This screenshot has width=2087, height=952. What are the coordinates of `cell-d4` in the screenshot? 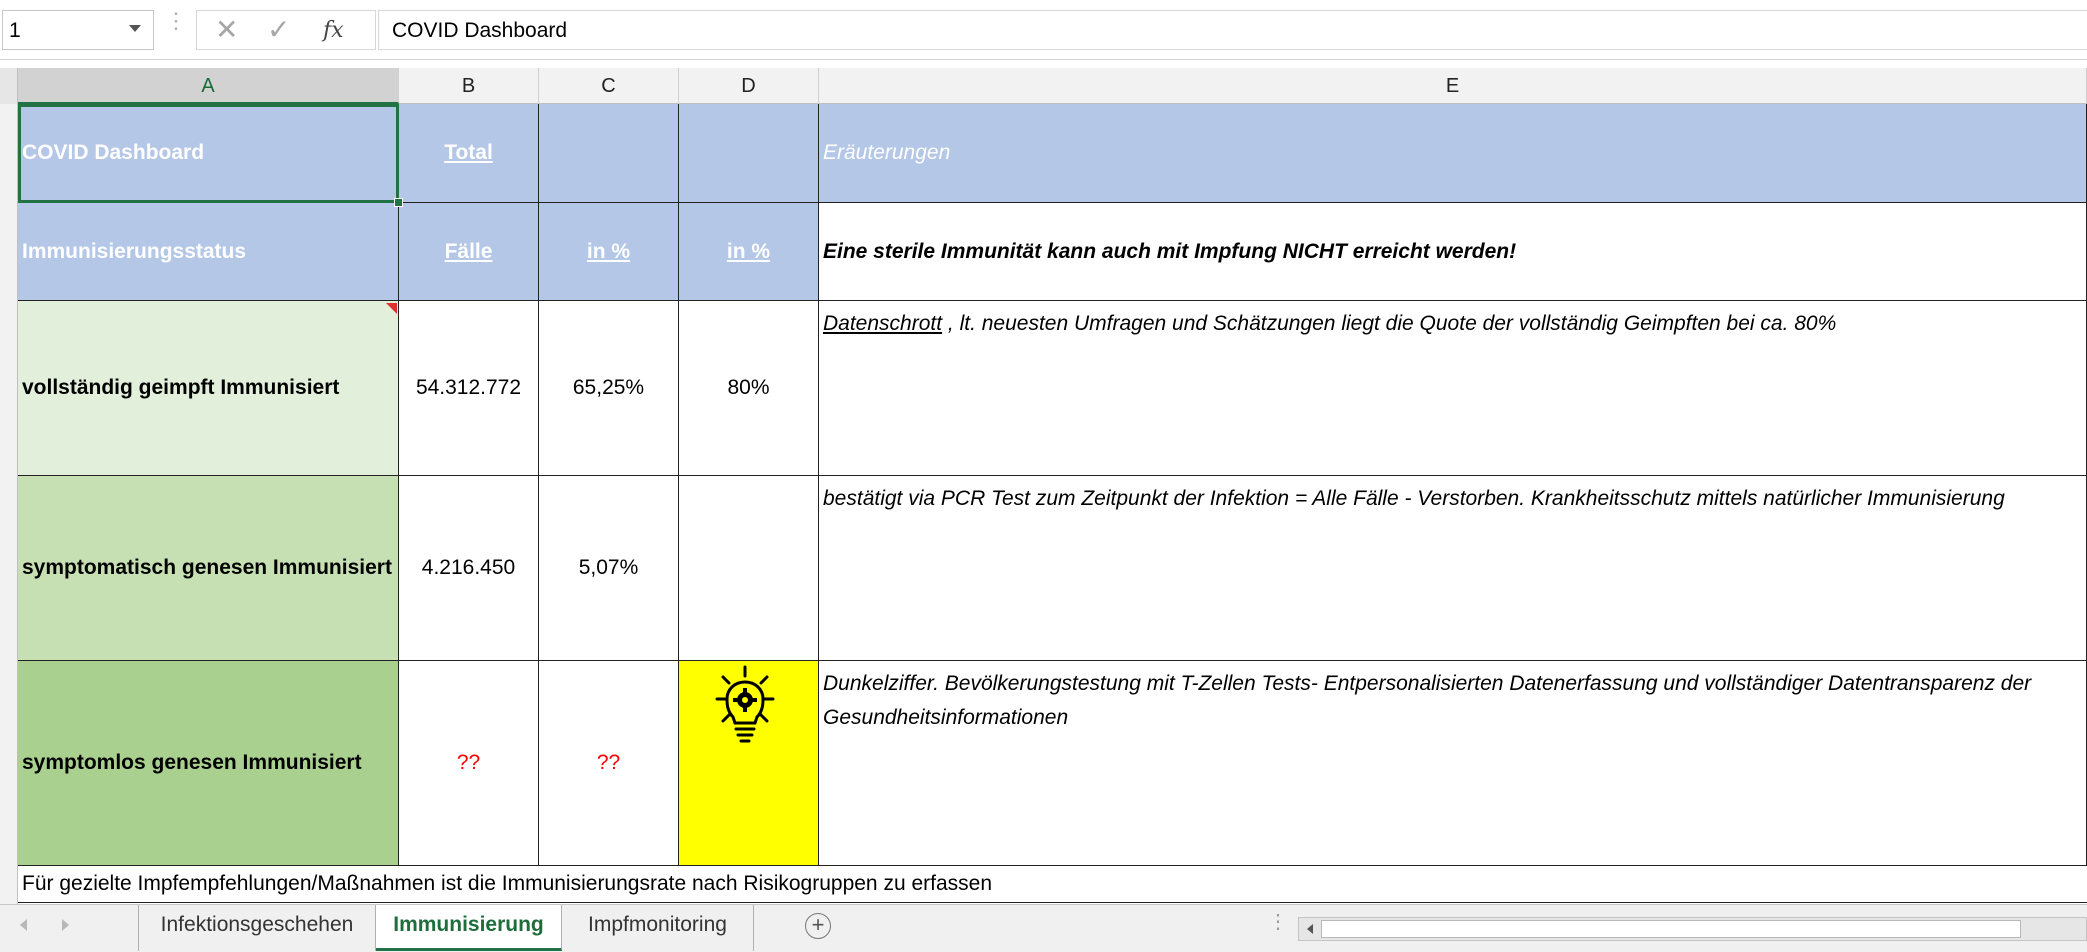 It's located at (749, 568).